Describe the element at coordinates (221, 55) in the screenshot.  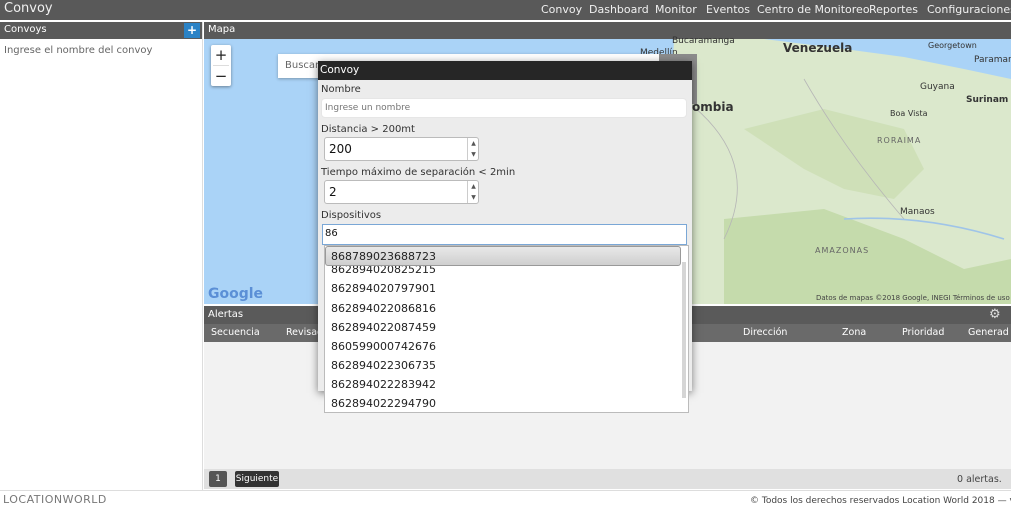
I see `zoom-in-button: +` at that location.